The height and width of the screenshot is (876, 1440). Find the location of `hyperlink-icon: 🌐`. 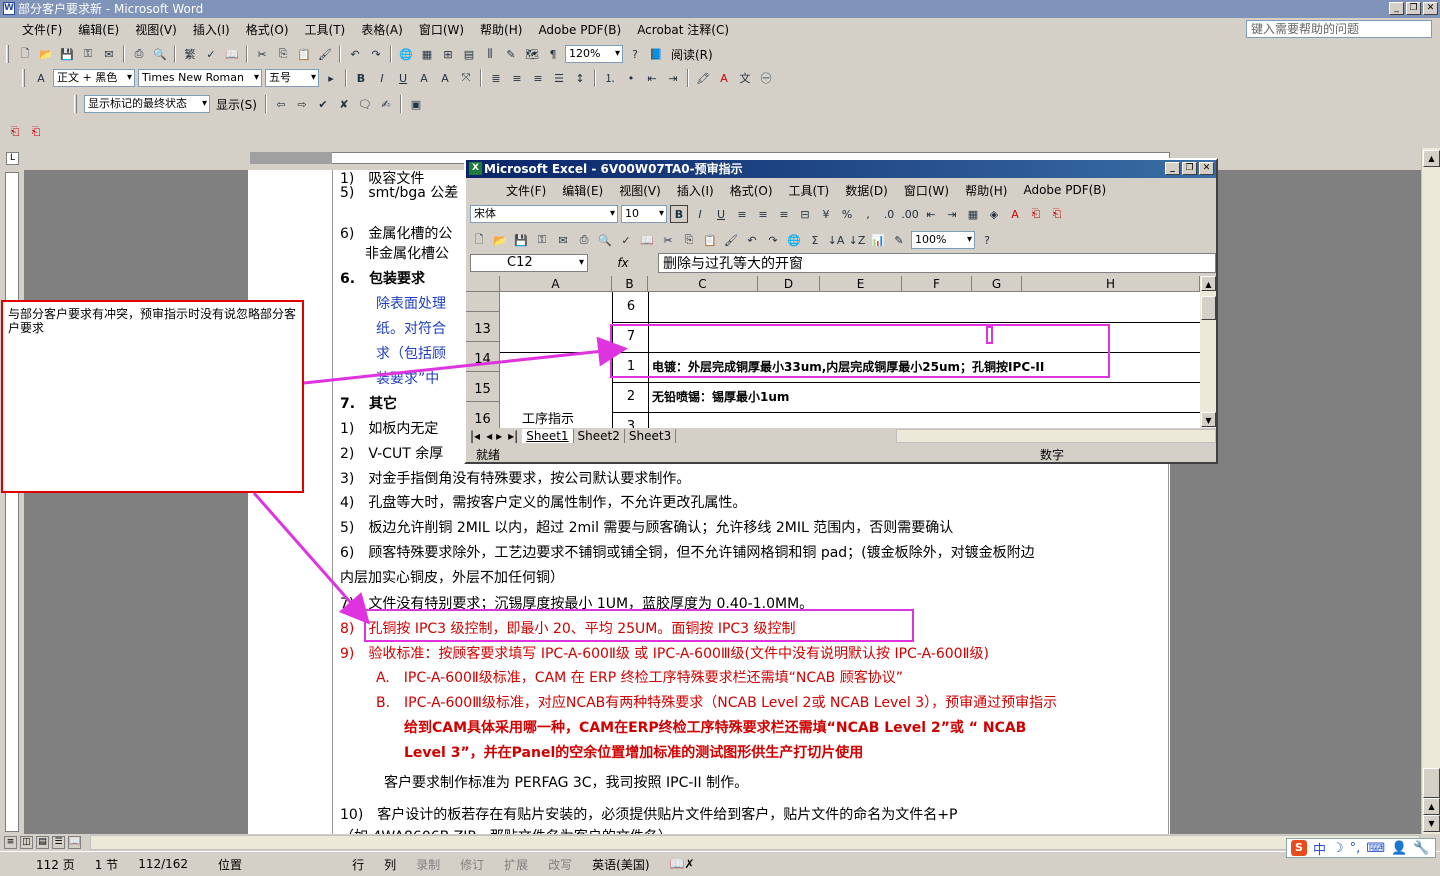

hyperlink-icon: 🌐 is located at coordinates (406, 54).